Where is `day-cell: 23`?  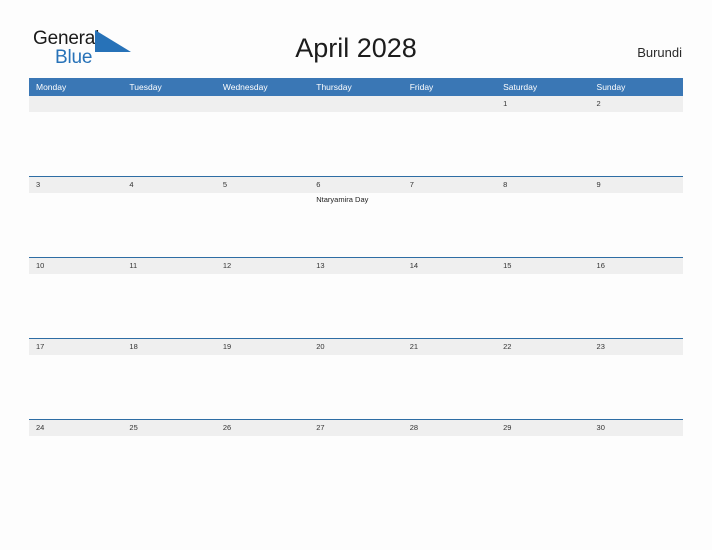
day-cell: 23 is located at coordinates (636, 379).